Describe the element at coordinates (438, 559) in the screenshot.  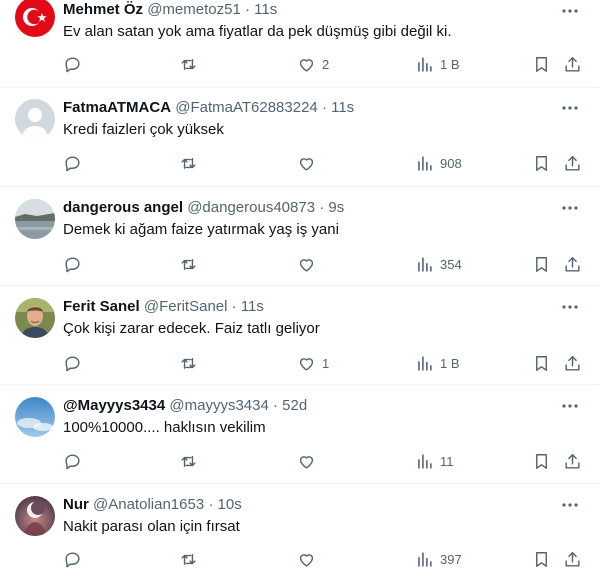
I see `views-button: 397` at that location.